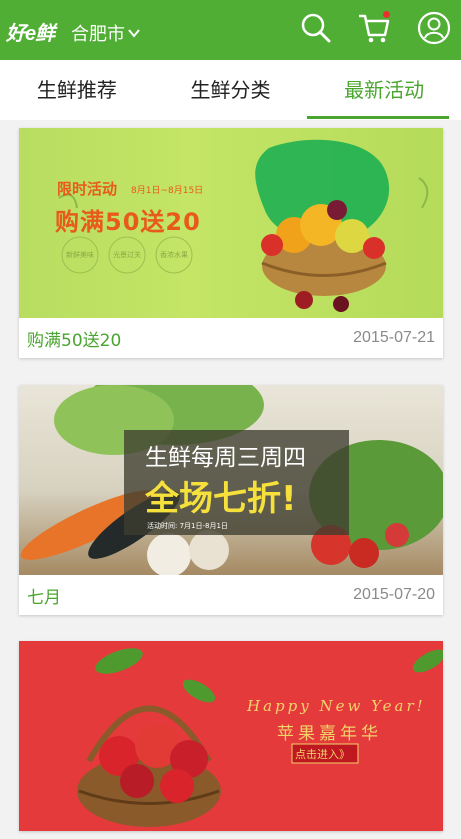  I want to click on app-bar: 好e鲜 合肥市, so click(230, 30).